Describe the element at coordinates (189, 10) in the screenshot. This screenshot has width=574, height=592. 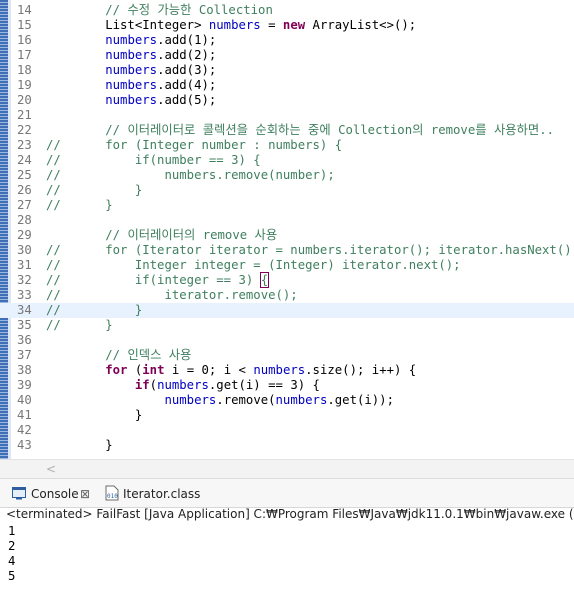
I see `code-token: // 수정 가능한 Collection` at that location.